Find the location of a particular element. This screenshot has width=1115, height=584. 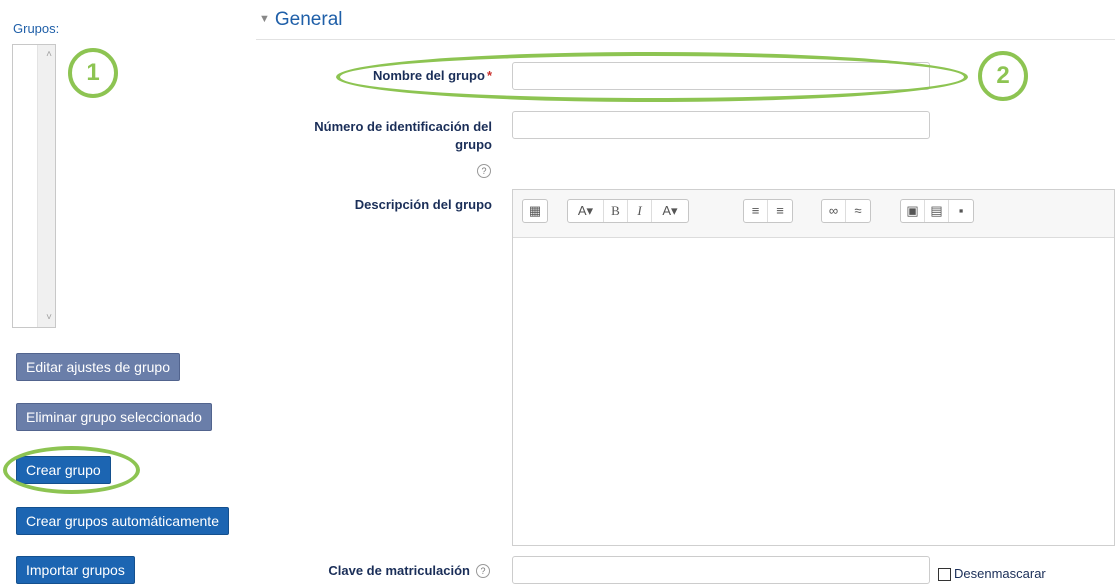

bold-icon: B is located at coordinates (616, 211).